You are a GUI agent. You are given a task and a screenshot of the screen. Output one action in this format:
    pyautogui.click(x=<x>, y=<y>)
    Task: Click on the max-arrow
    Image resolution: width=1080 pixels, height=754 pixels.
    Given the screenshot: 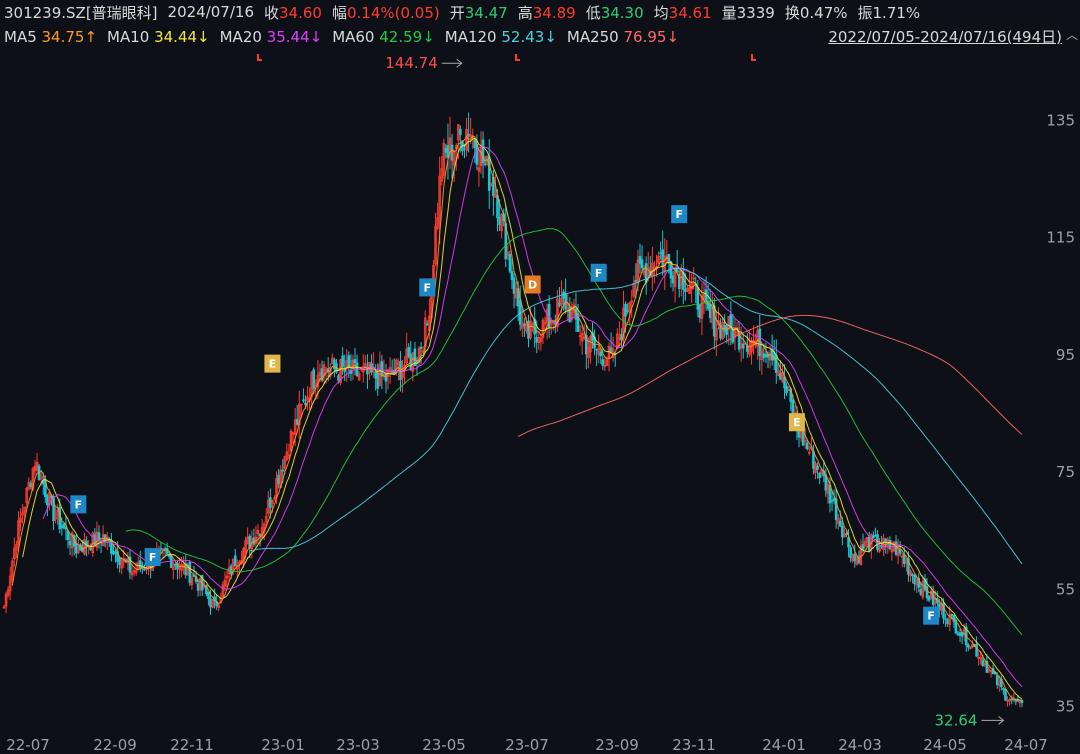 What is the action you would take?
    pyautogui.click(x=452, y=63)
    